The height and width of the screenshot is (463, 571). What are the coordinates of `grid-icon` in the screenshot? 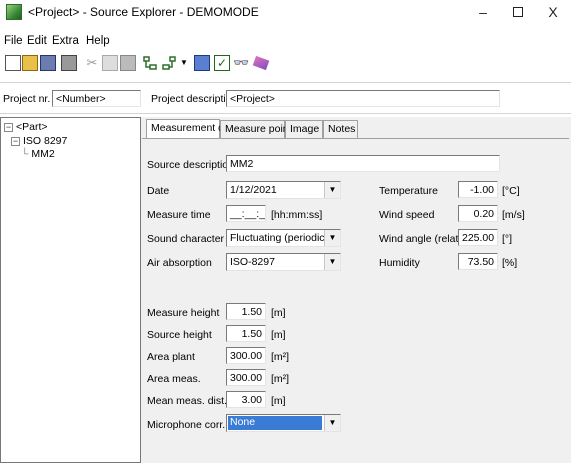 It's located at (202, 63).